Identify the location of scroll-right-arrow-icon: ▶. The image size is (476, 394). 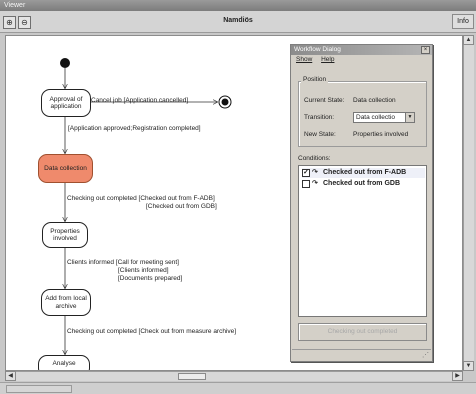
(457, 376).